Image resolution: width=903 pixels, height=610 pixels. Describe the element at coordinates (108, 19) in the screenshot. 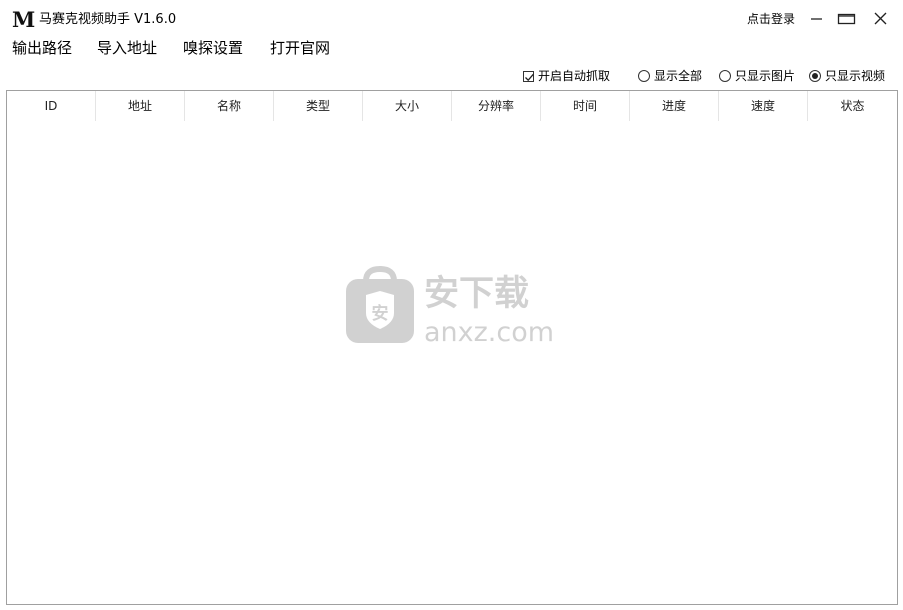

I see `app-title: 马赛克视频助手 V1.6.0` at that location.